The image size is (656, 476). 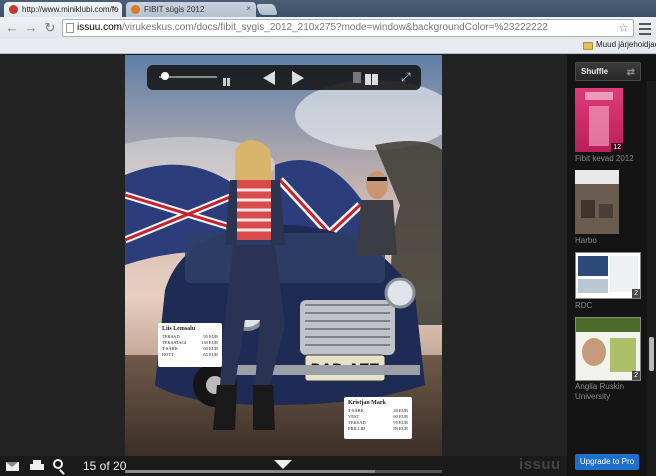 What do you see at coordinates (70, 9) in the screenshot?
I see `tab-title: http://www.miniklubi.com/fo` at bounding box center [70, 9].